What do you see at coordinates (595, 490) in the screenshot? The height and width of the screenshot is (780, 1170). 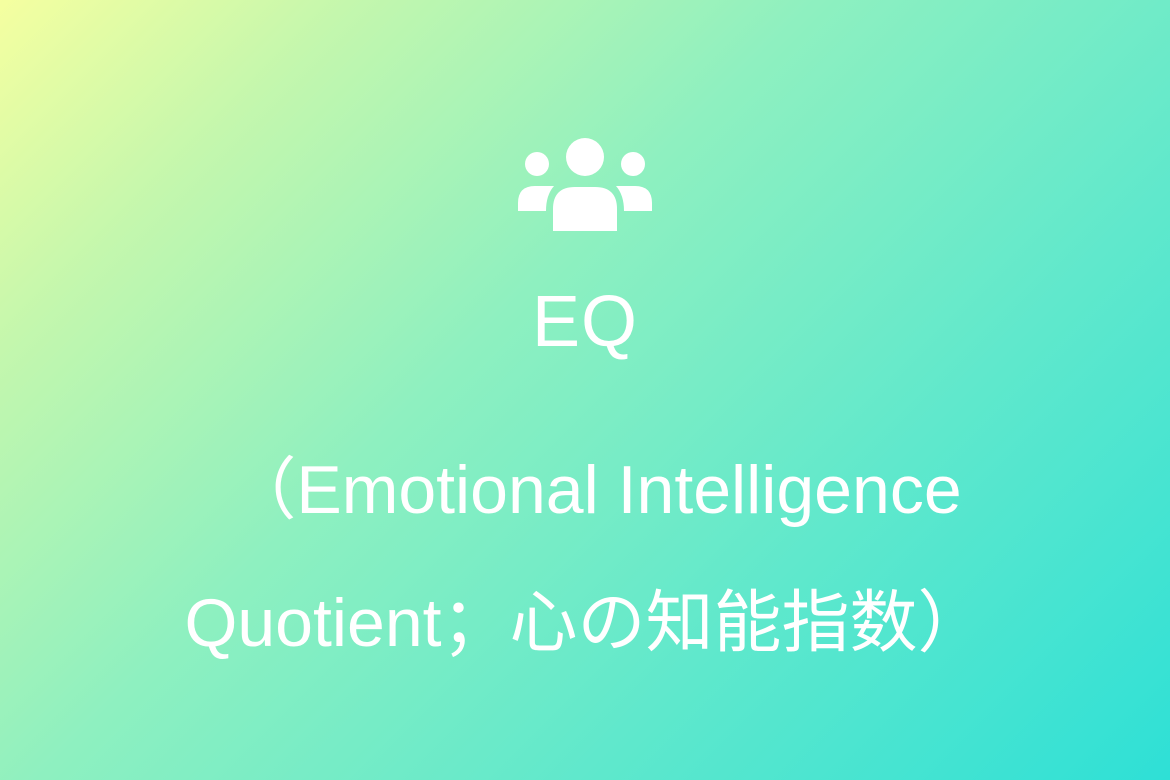 I see `subtitle-line-1: （Emotional Intelligence` at bounding box center [595, 490].